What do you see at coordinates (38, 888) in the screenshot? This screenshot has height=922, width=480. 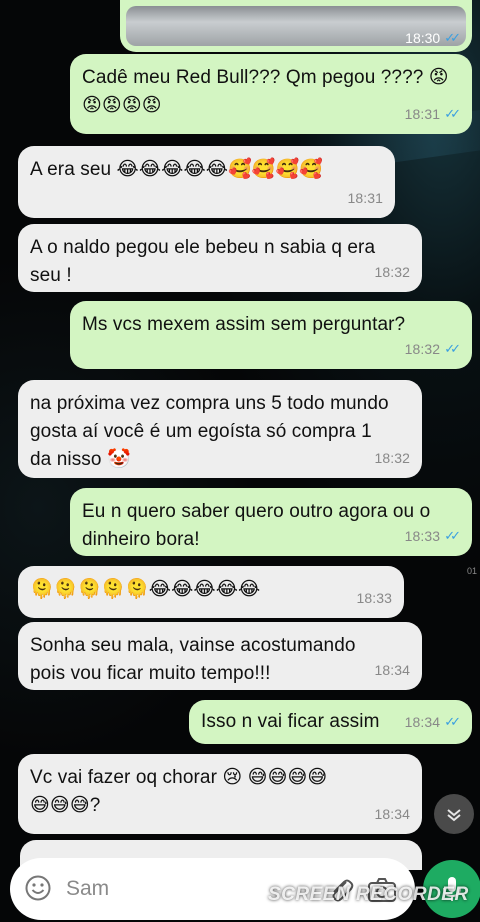 I see `emoji-icon` at bounding box center [38, 888].